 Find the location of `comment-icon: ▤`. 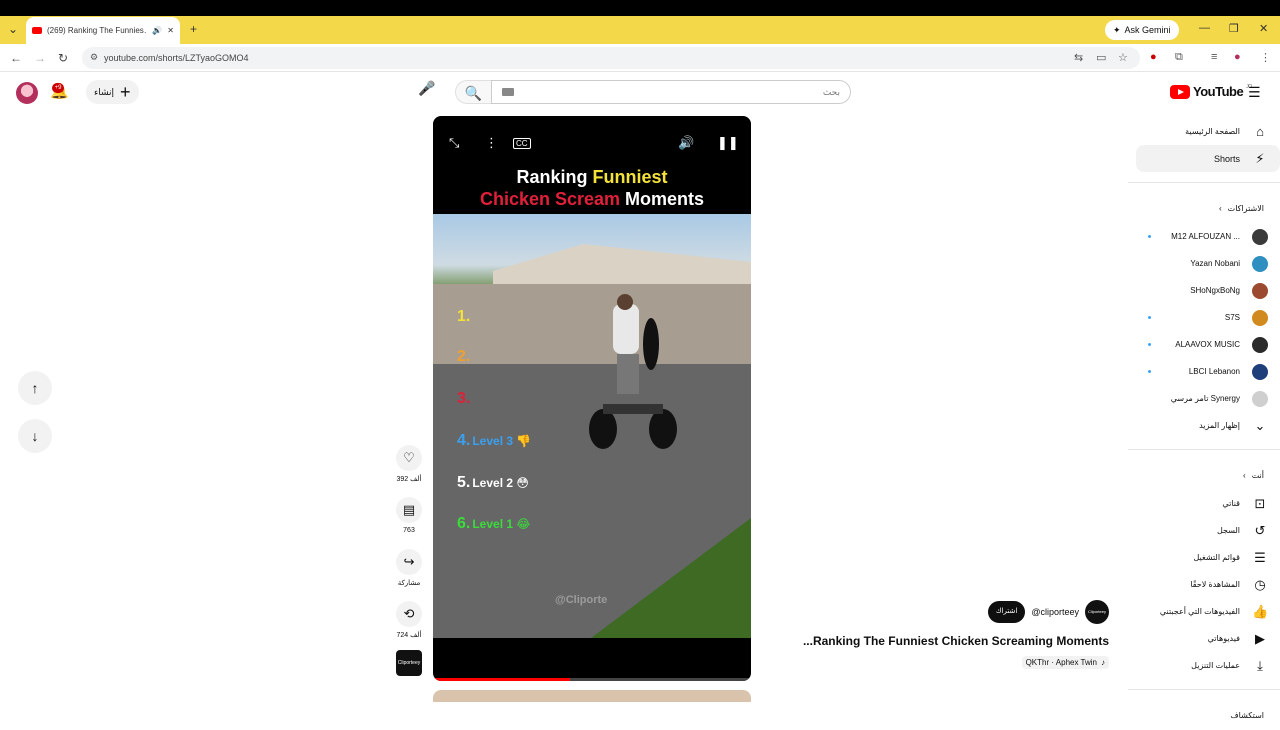

comment-icon: ▤ is located at coordinates (409, 510).